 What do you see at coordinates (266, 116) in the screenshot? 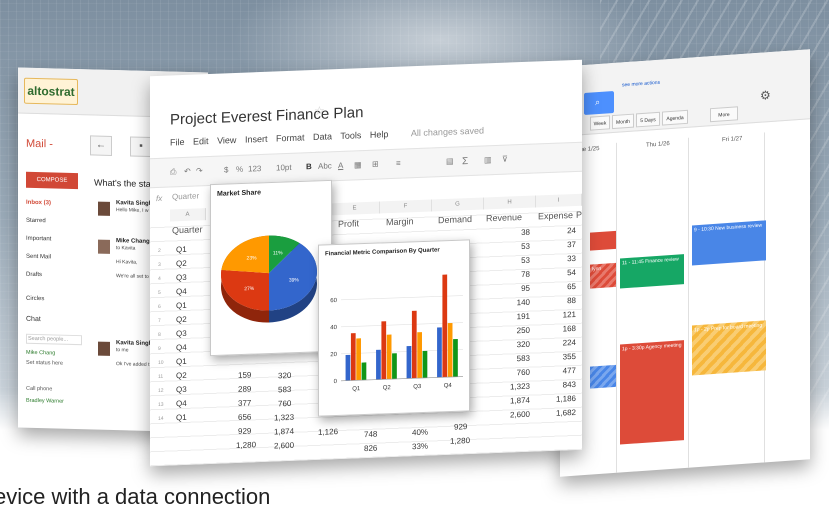
I see `document-title: Project Everest Finance Plan` at bounding box center [266, 116].